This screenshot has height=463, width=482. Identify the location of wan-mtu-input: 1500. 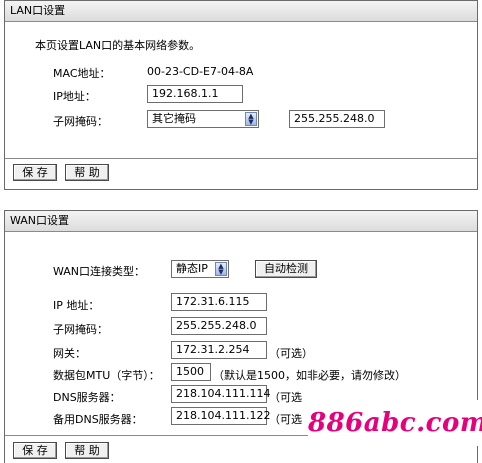
(191, 372).